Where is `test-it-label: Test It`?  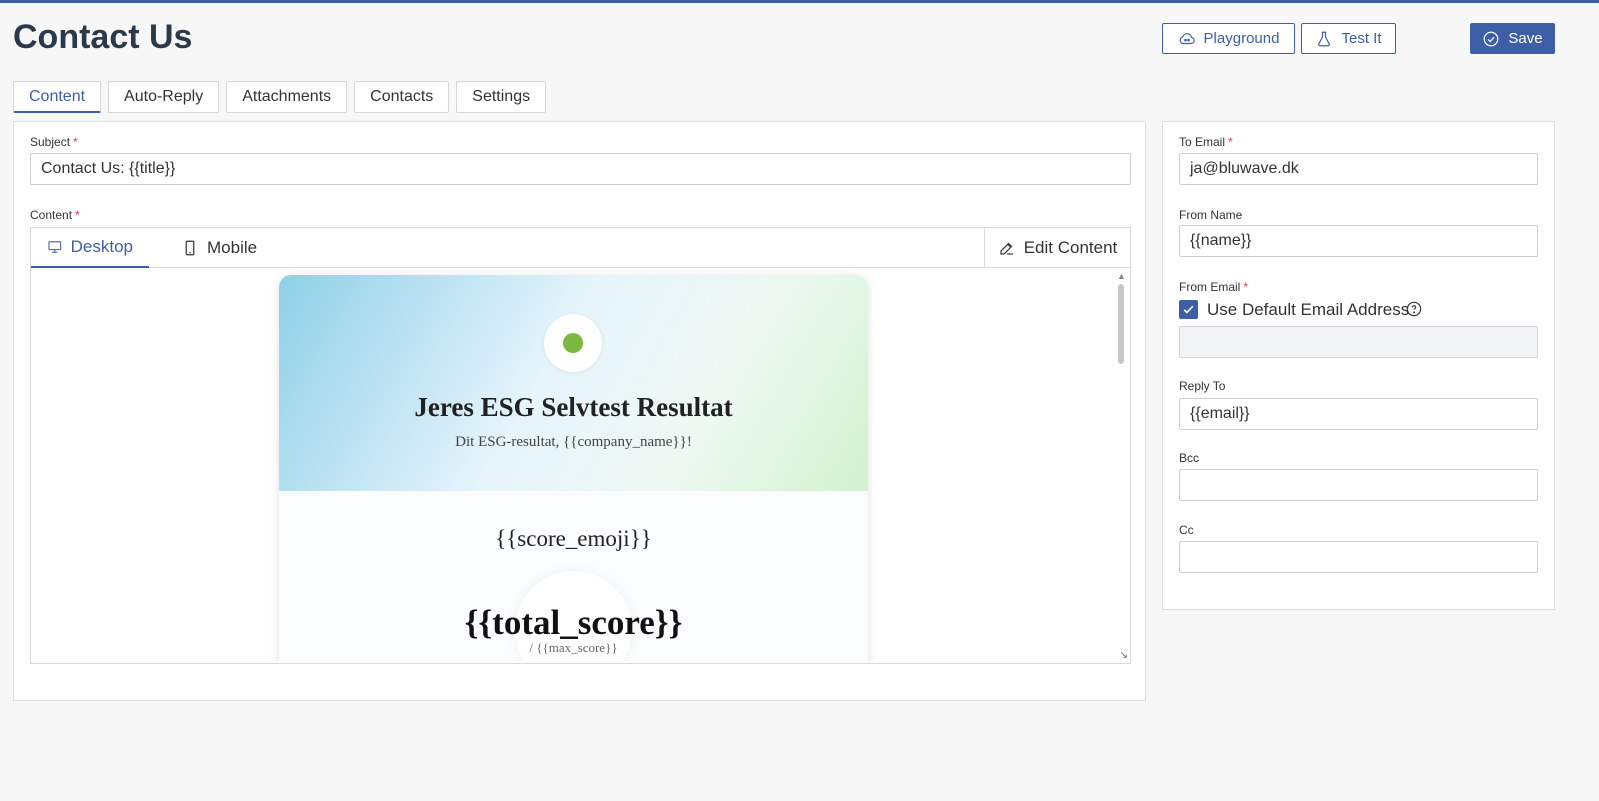
test-it-label: Test It is located at coordinates (1361, 38).